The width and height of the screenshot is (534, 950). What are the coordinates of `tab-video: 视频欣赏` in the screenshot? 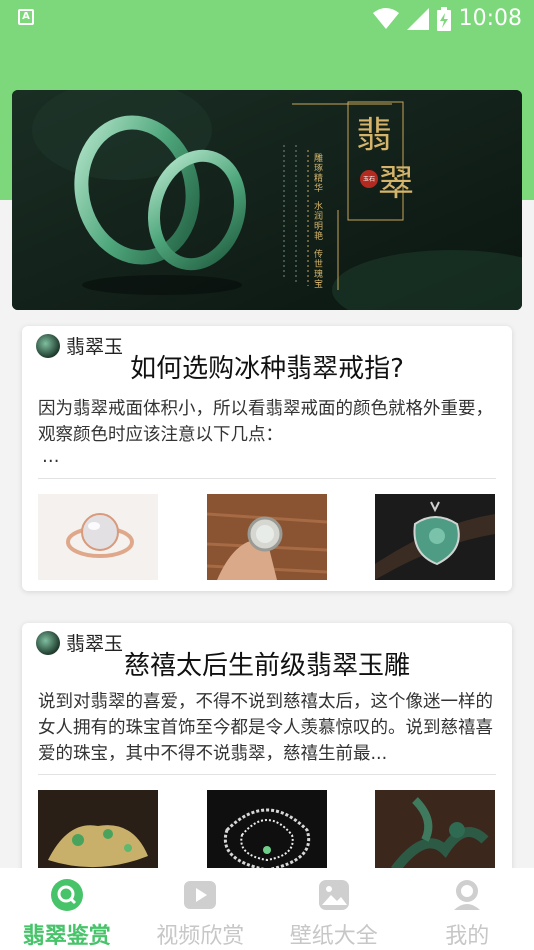 It's located at (201, 909).